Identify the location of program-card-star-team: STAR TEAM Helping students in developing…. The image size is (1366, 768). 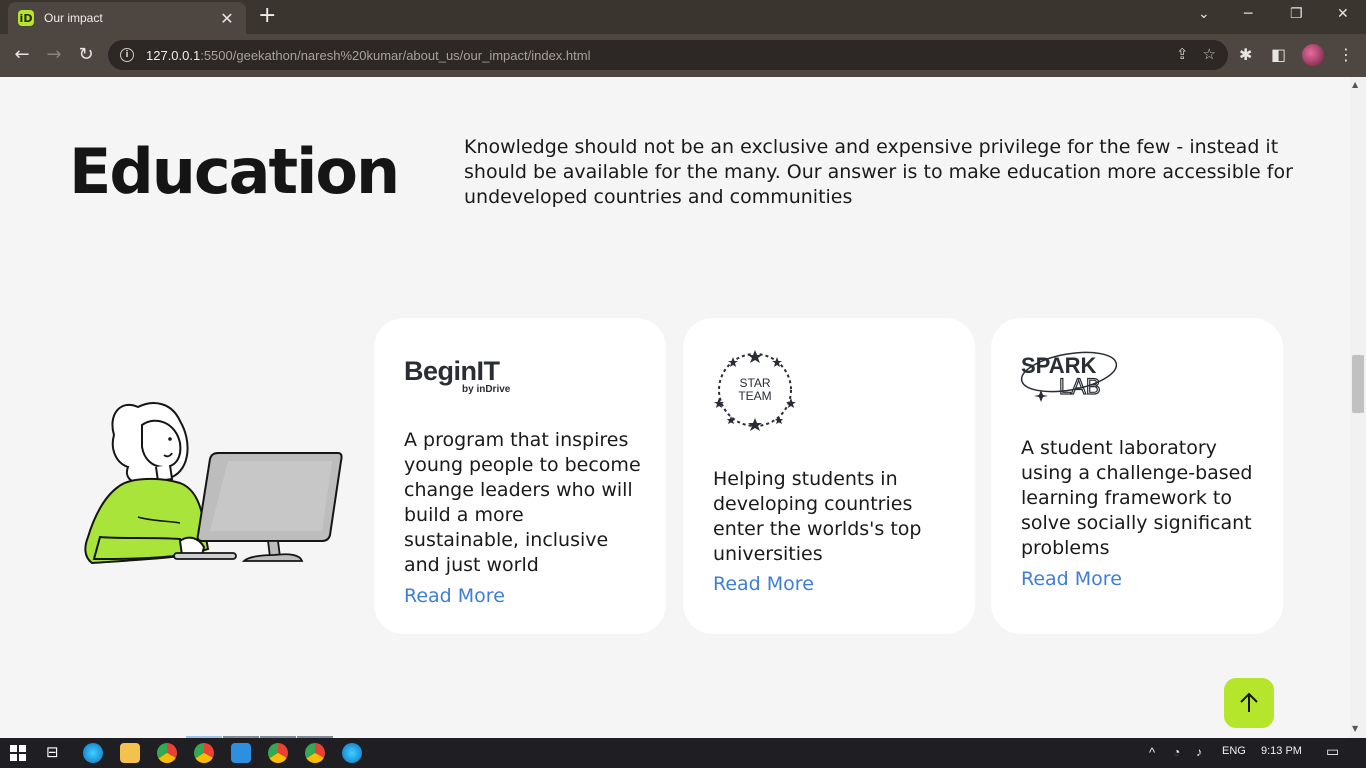
(829, 476).